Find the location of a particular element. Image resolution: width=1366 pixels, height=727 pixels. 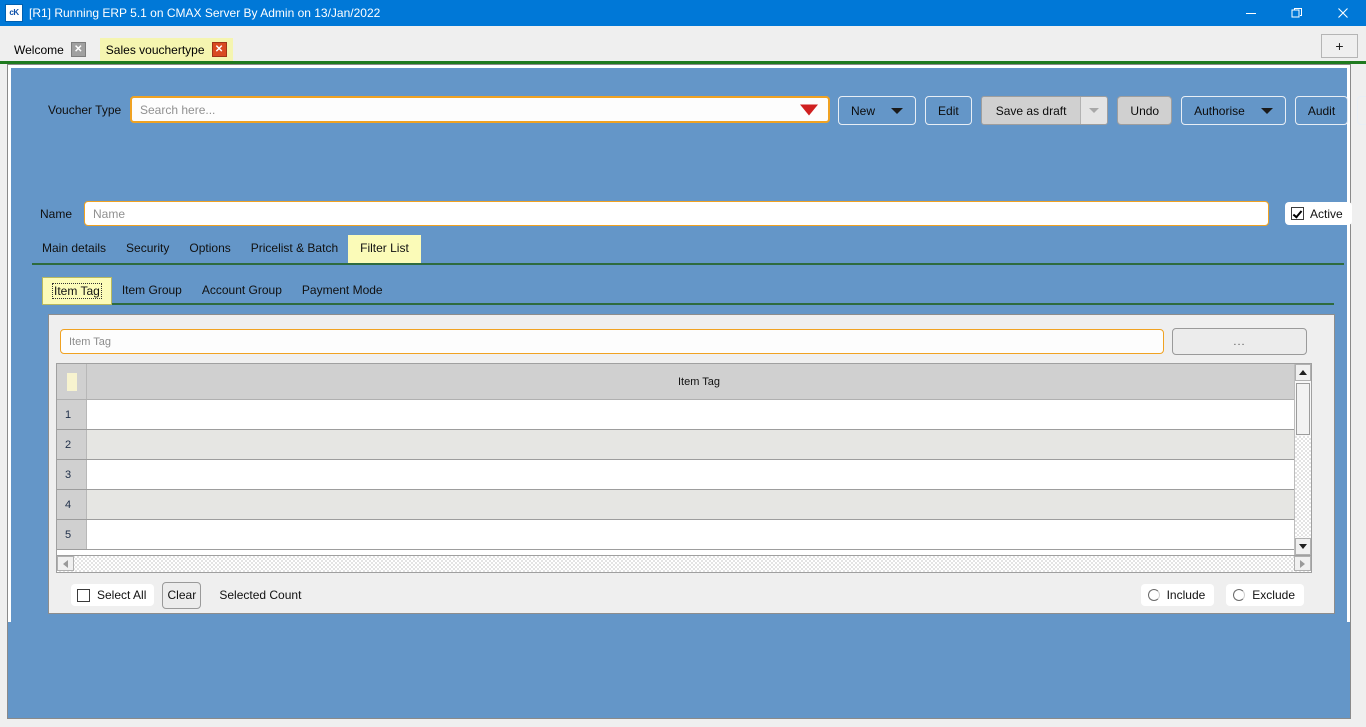

name-input: Name is located at coordinates (676, 213).